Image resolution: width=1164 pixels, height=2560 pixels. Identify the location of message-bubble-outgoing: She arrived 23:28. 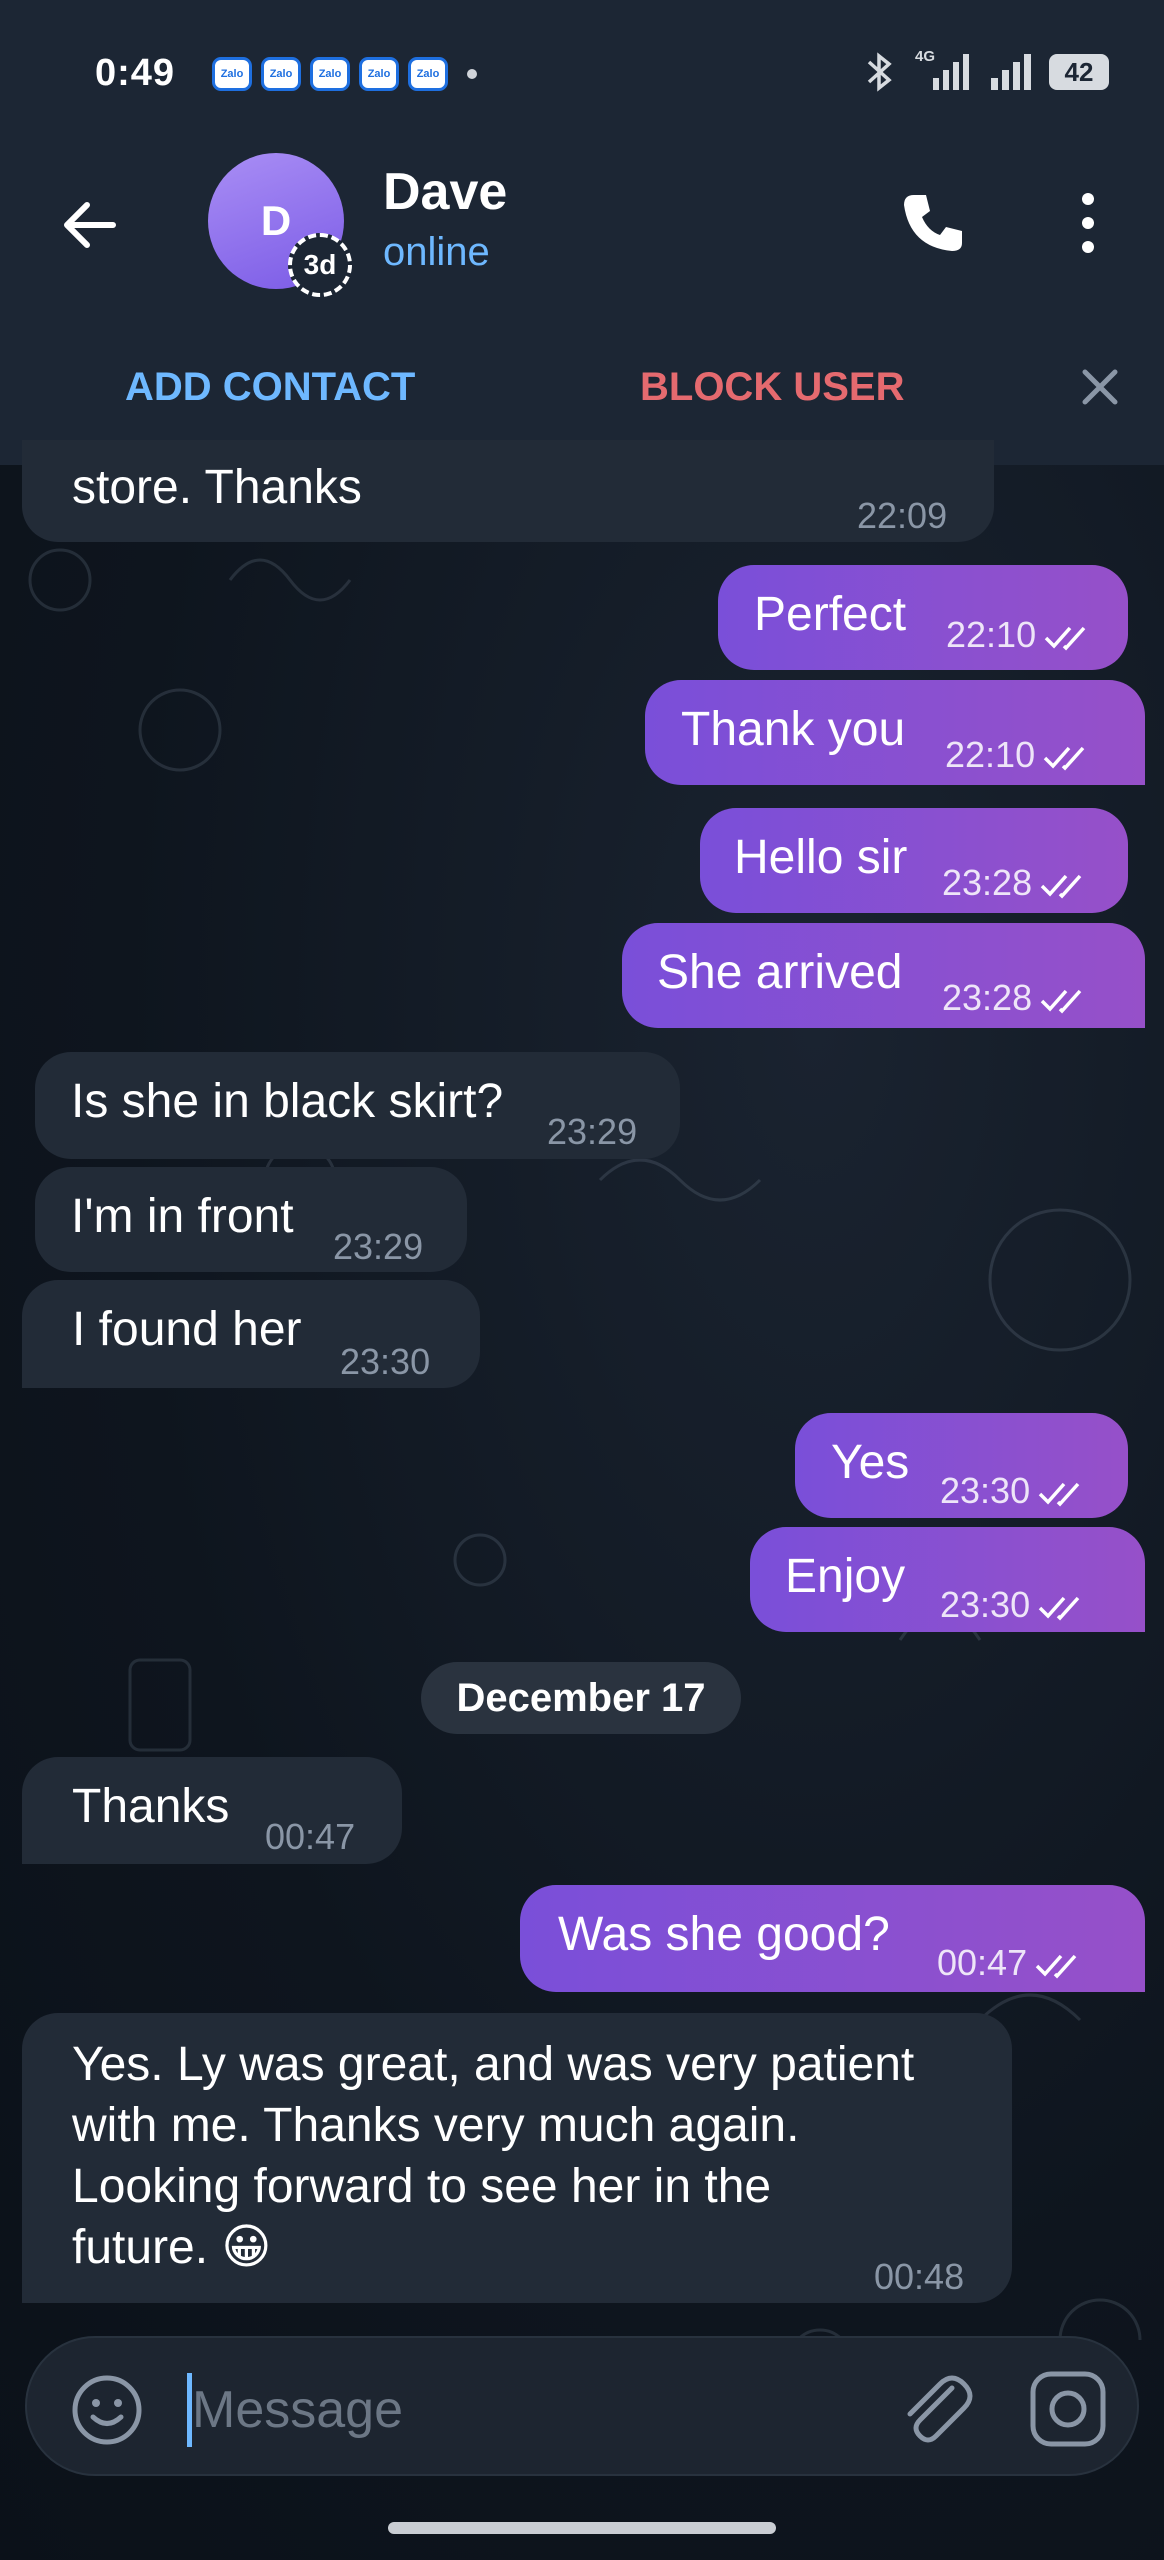
(883, 975).